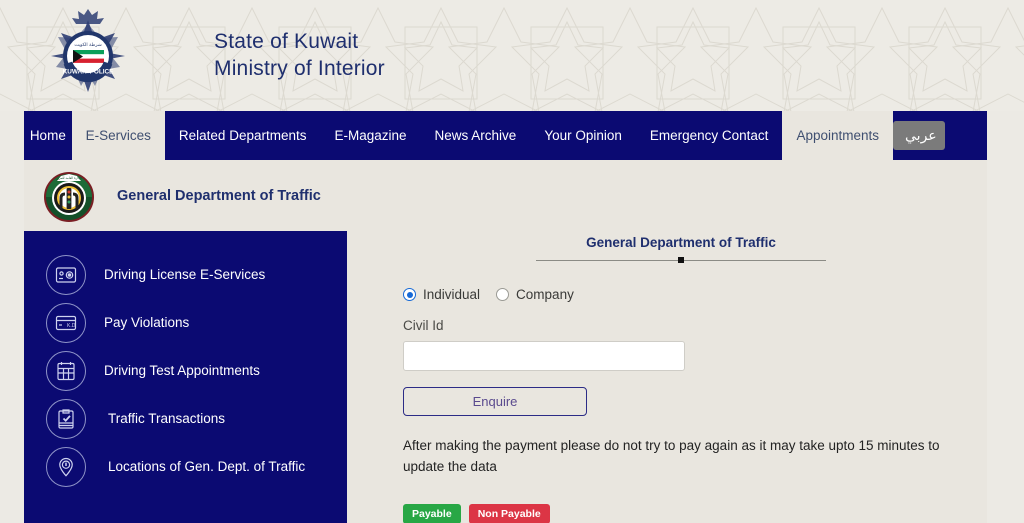 Image resolution: width=1024 pixels, height=523 pixels. What do you see at coordinates (476, 135) in the screenshot?
I see `nav-item-news-archive: News Archive` at bounding box center [476, 135].